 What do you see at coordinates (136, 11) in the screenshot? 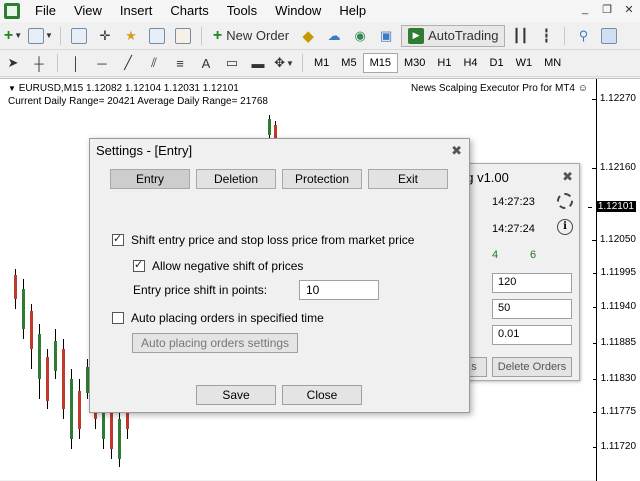
I see `menu-insert: Insert` at bounding box center [136, 11].